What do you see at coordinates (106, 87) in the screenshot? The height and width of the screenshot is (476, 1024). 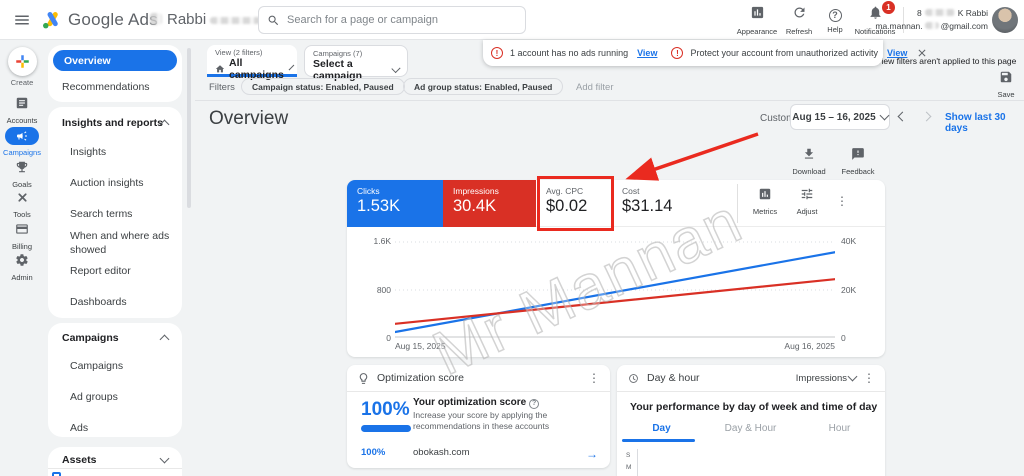 I see `sidebar-item-recommendations: Recommendations` at bounding box center [106, 87].